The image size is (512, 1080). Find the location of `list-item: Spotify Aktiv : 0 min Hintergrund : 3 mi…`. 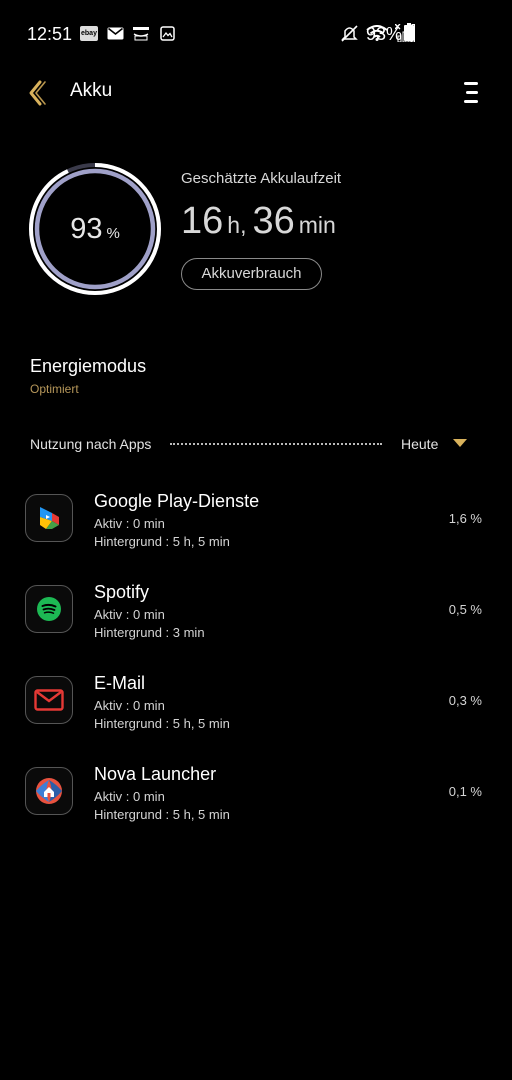

list-item: Spotify Aktiv : 0 min Hintergrund : 3 mi… is located at coordinates (256, 617).